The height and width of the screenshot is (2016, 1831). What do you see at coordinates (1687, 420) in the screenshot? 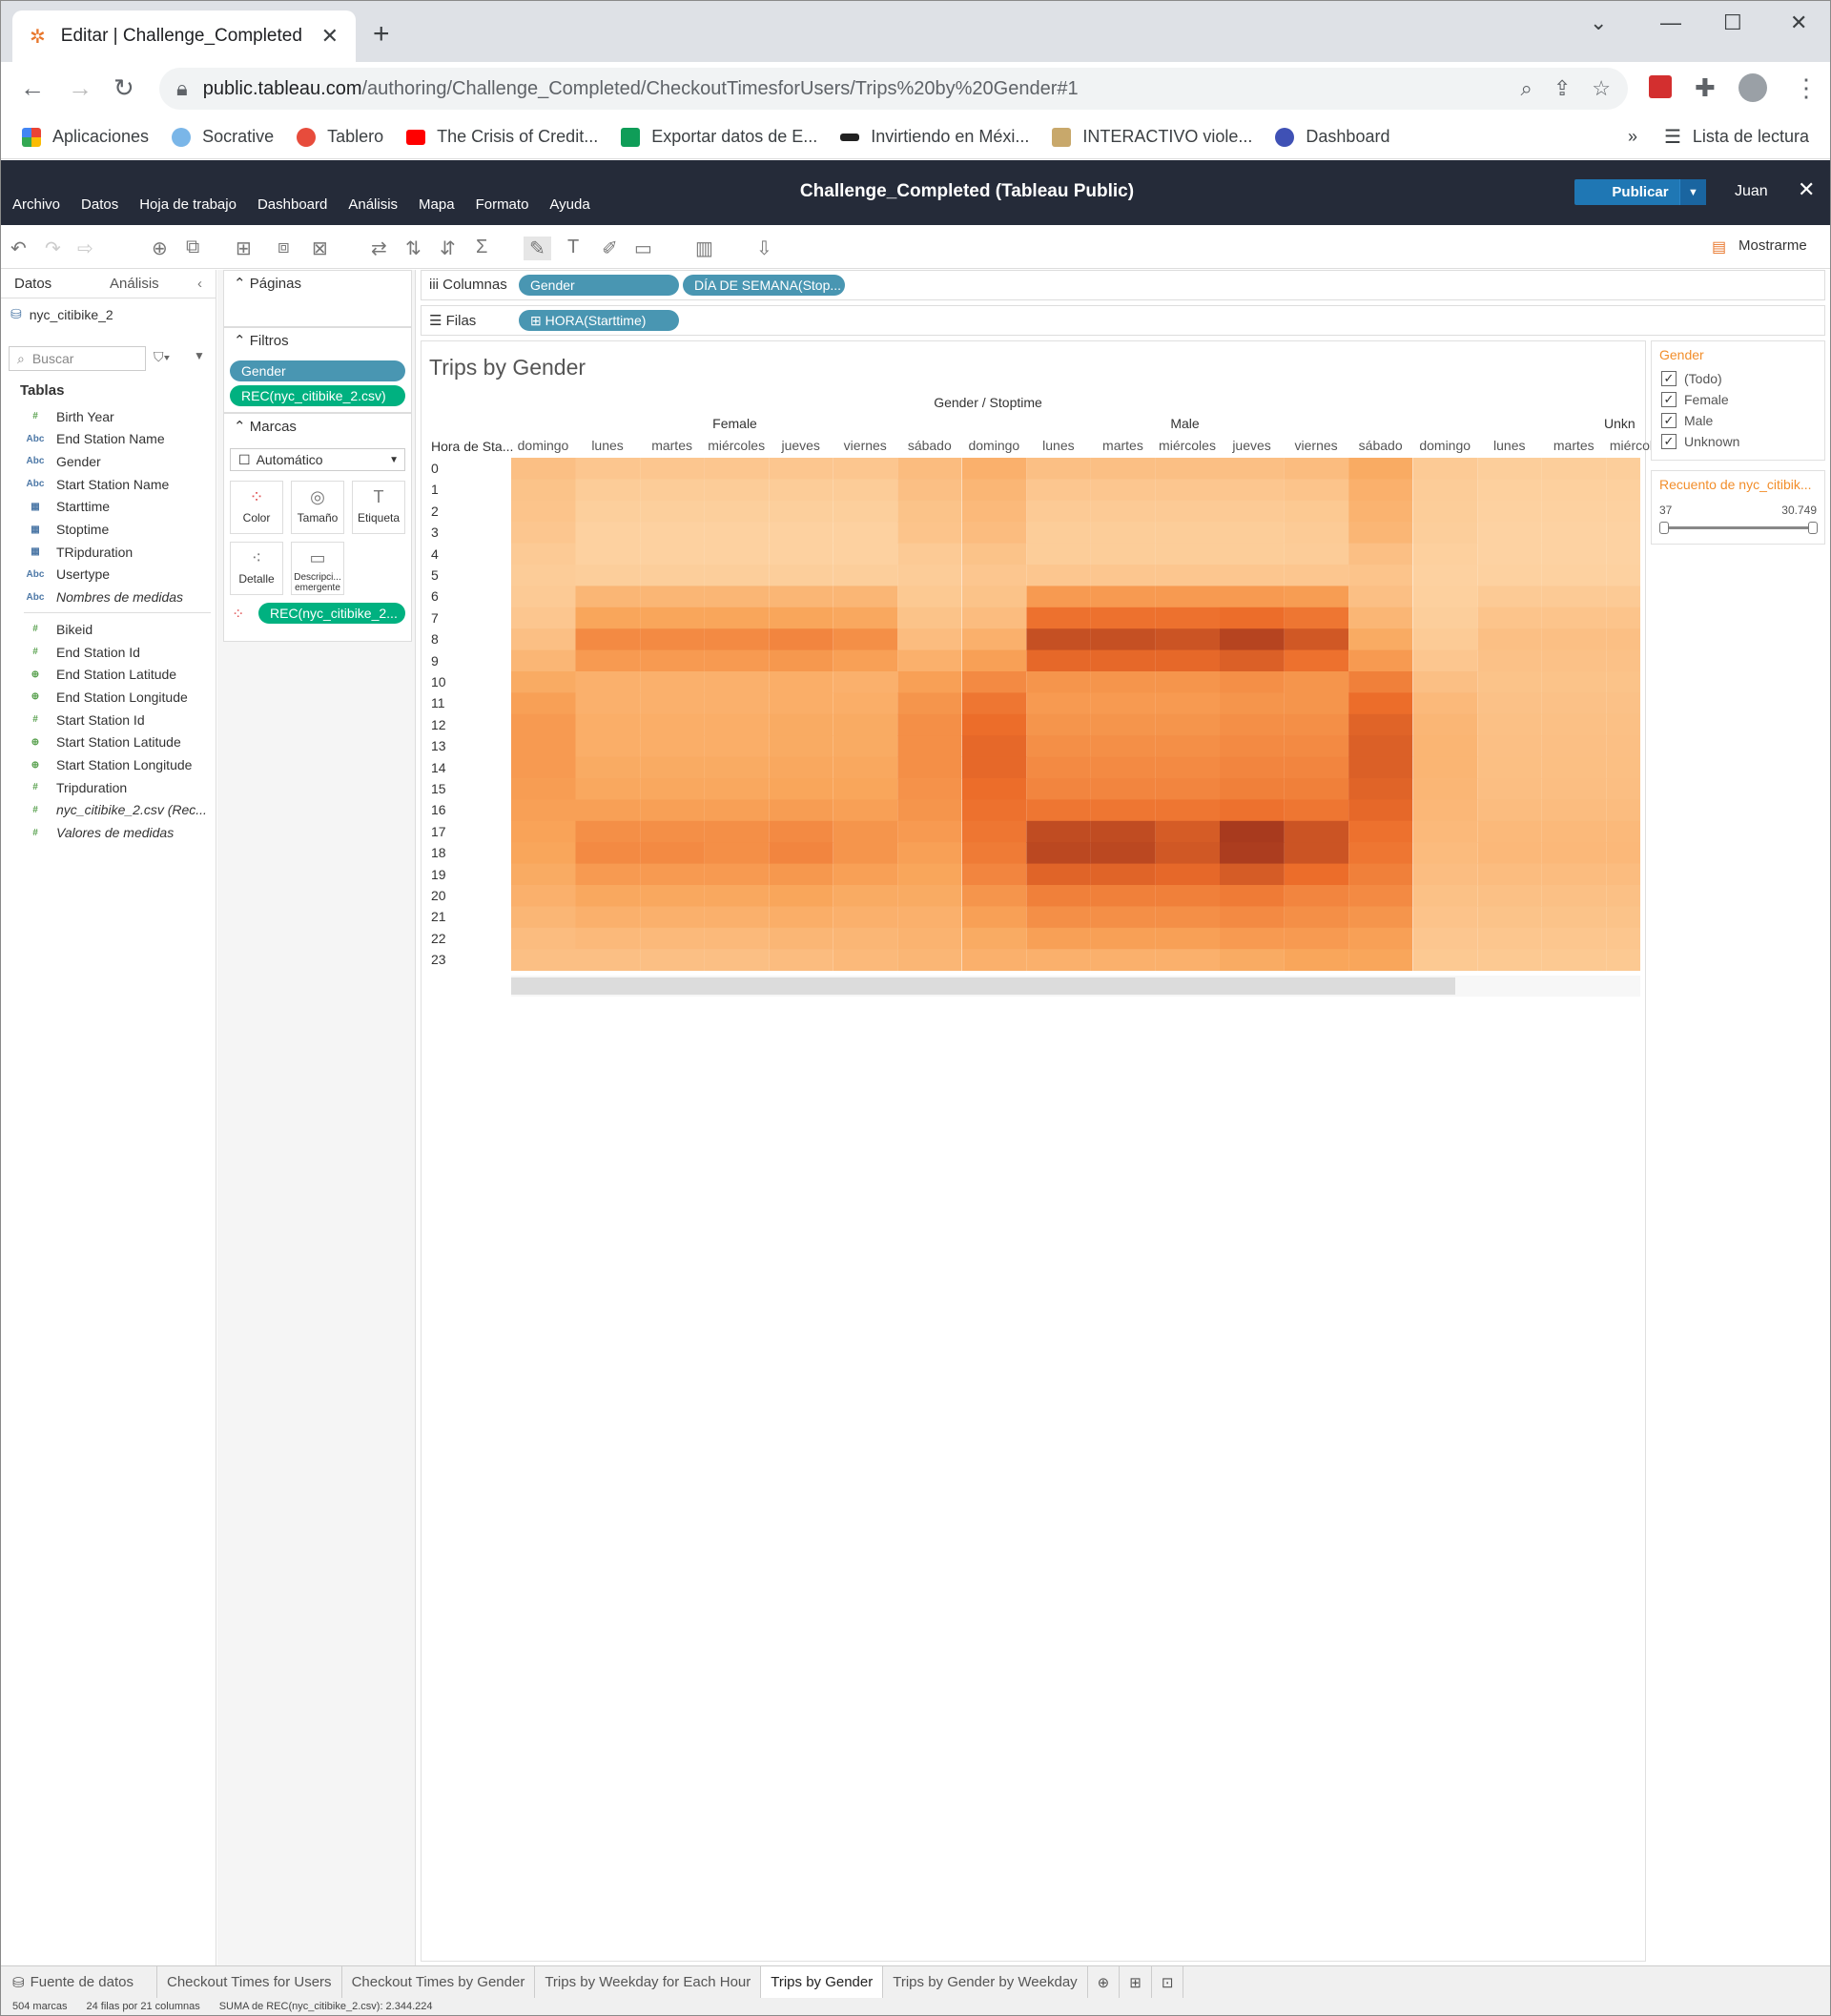
I see `filter-option-male: ✓ Male` at bounding box center [1687, 420].